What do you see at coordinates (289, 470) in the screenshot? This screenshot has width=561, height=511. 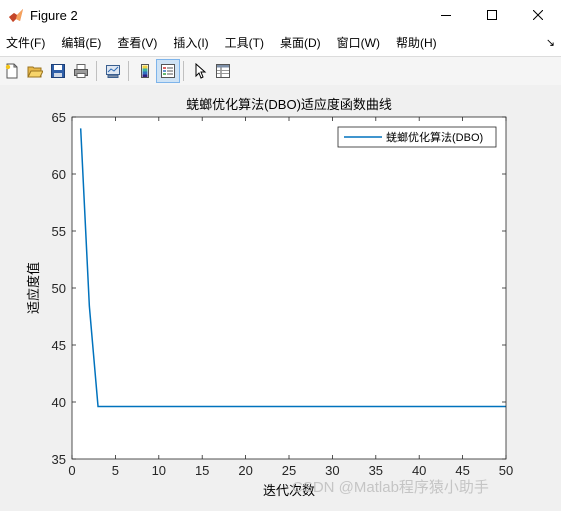 I see `x-tick-label: 25` at bounding box center [289, 470].